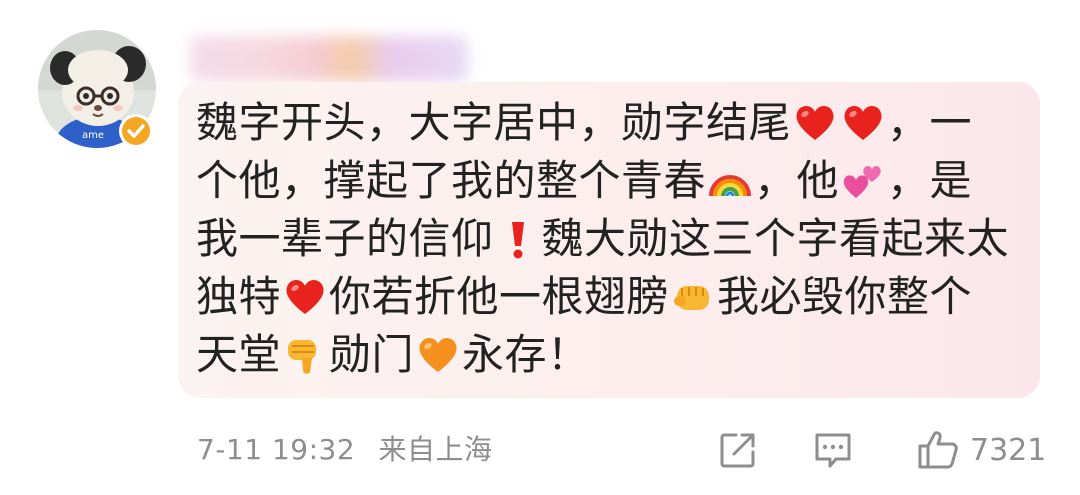 The width and height of the screenshot is (1080, 495). What do you see at coordinates (775, 238) in the screenshot?
I see `comment-text: 魏大勋这三个字看起来太` at bounding box center [775, 238].